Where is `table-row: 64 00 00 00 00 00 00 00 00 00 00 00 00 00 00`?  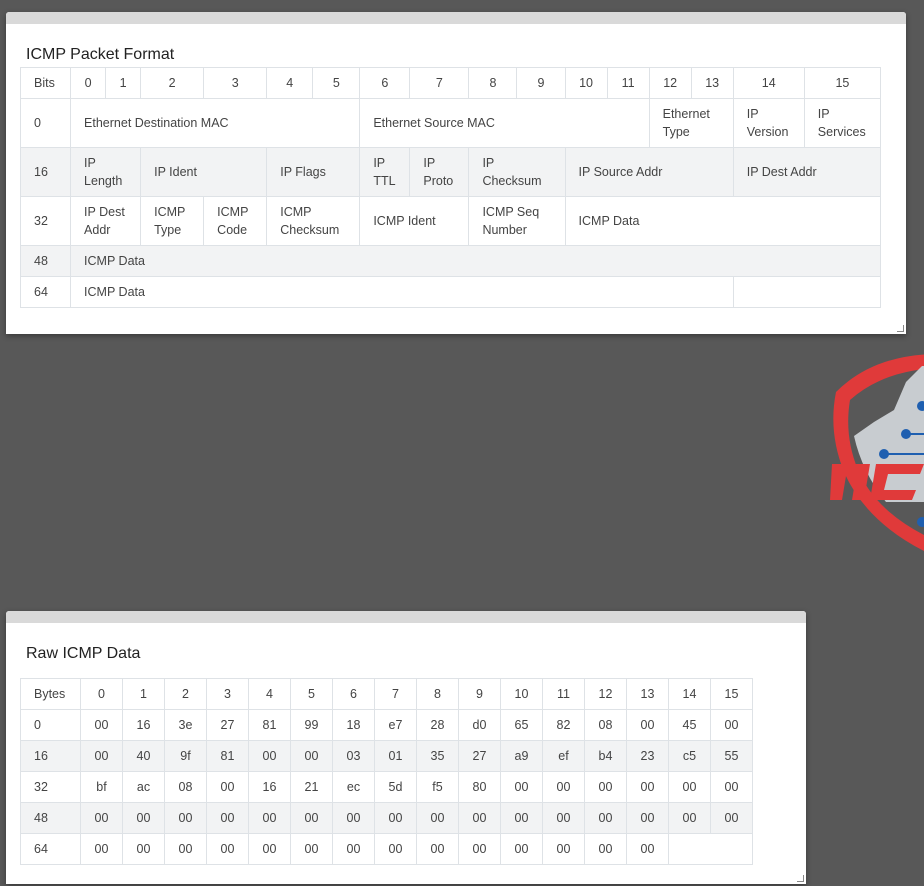
table-row: 64 00 00 00 00 00 00 00 00 00 00 00 00 00 00 is located at coordinates (386, 849).